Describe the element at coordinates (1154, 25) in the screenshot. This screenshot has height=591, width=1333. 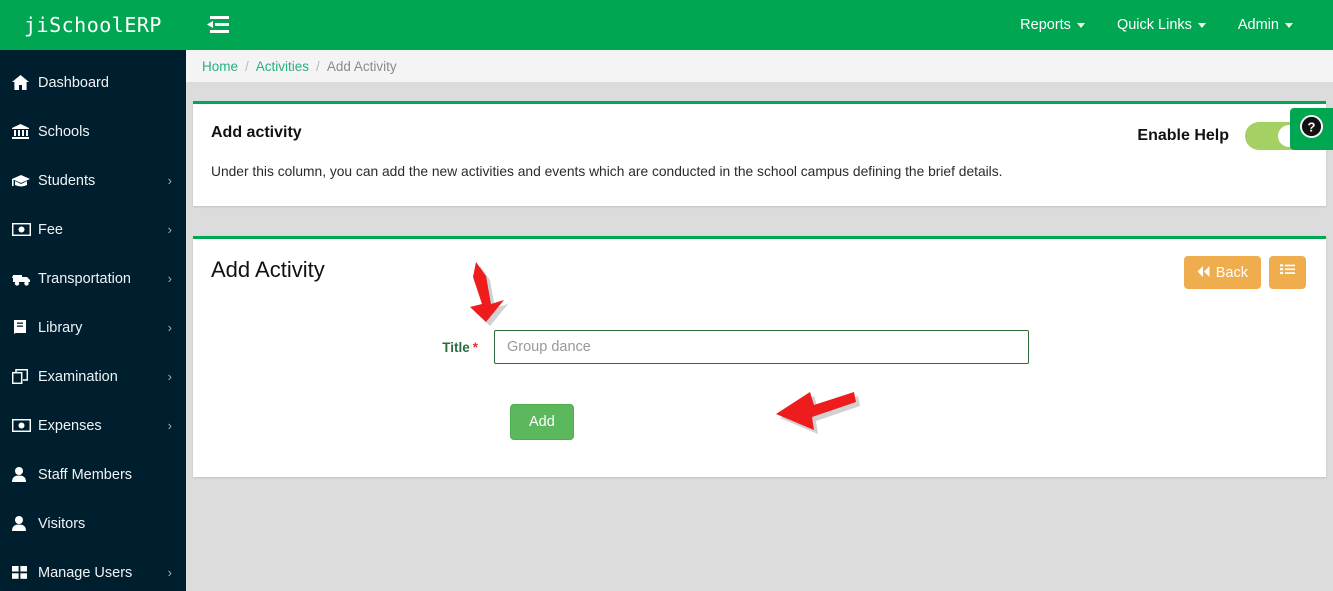
I see `nav-item-quick-links-label: Quick Links` at that location.